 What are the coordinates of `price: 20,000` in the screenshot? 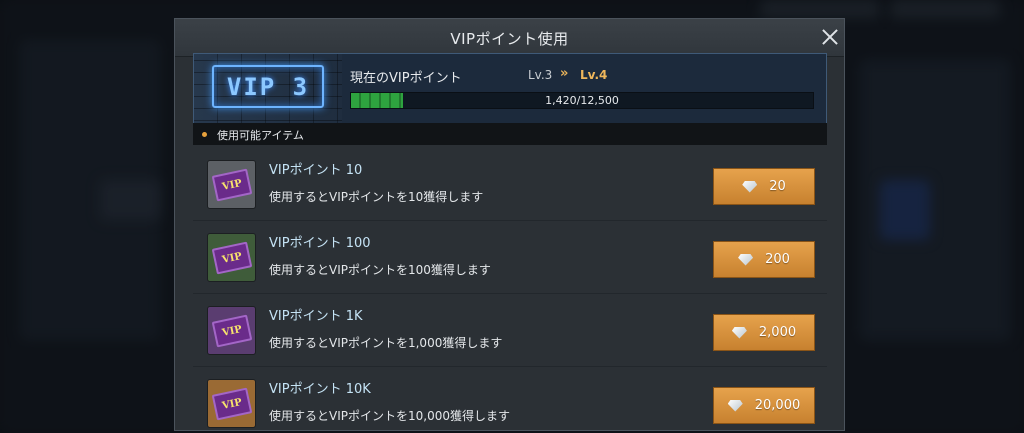 It's located at (777, 405).